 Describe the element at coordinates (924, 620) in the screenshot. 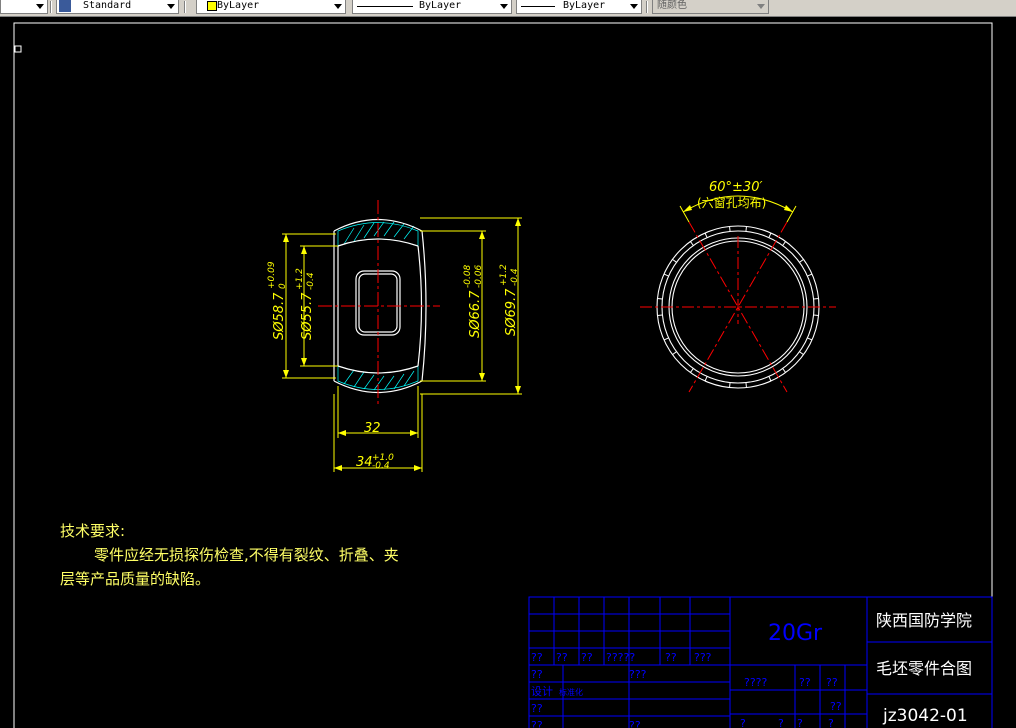

I see `school-name: 陕西国防学院` at that location.